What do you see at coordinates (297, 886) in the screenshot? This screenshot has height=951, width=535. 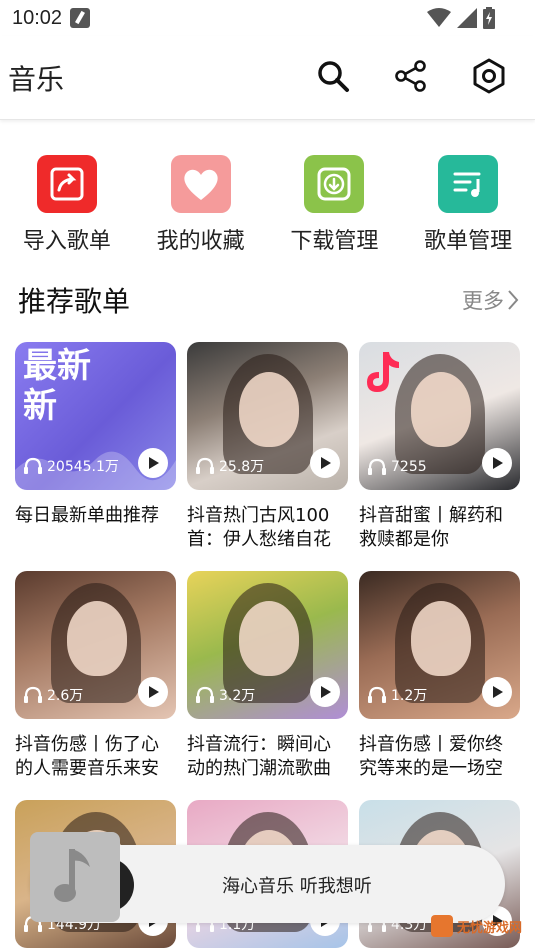 I see `player-track-text: 海心音乐 听我想听` at bounding box center [297, 886].